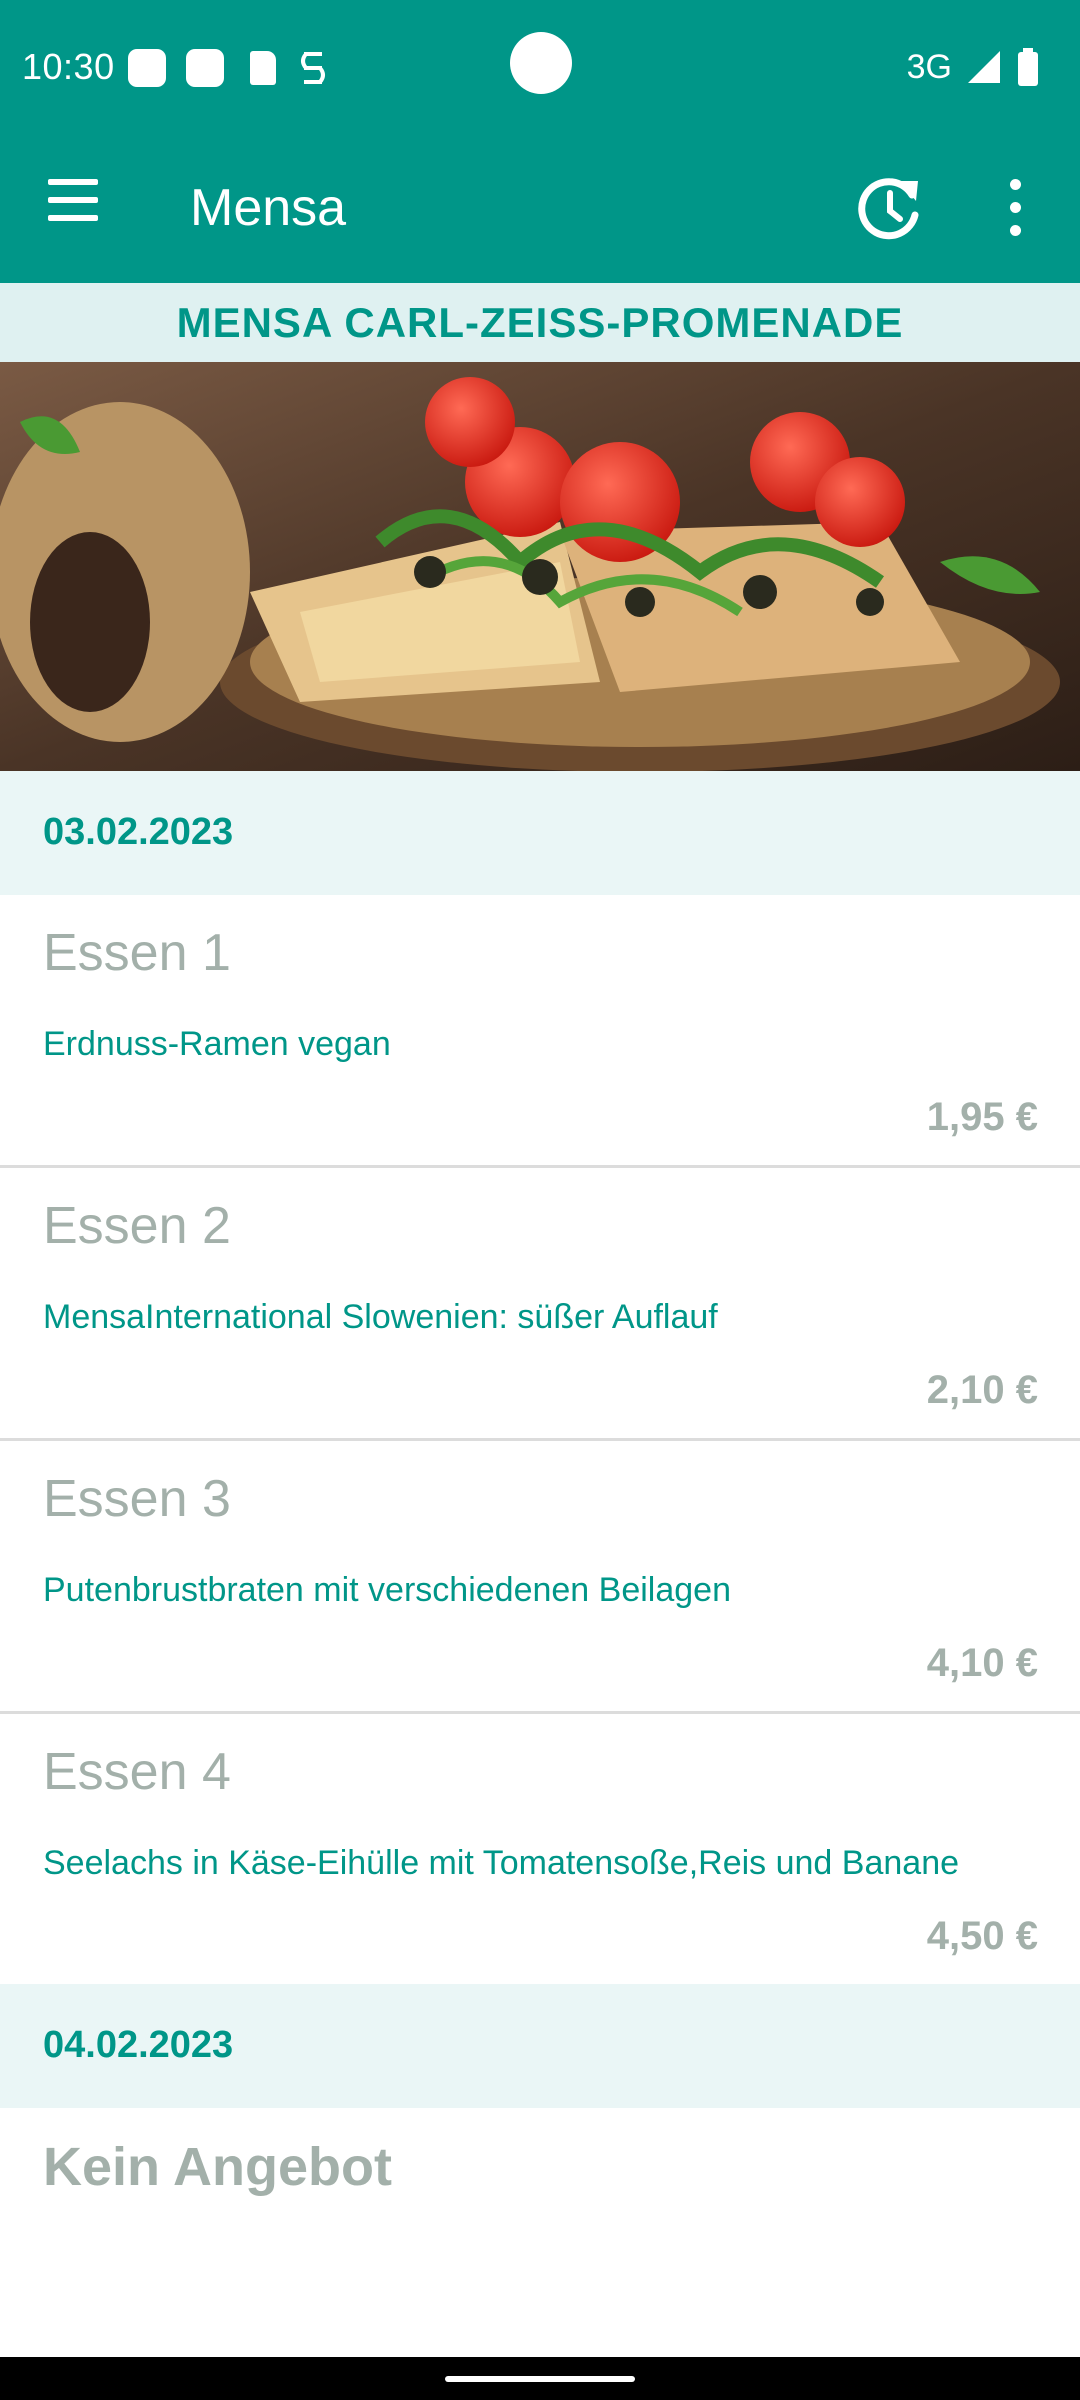  Describe the element at coordinates (137, 953) in the screenshot. I see `meal-title: Essen 1` at that location.